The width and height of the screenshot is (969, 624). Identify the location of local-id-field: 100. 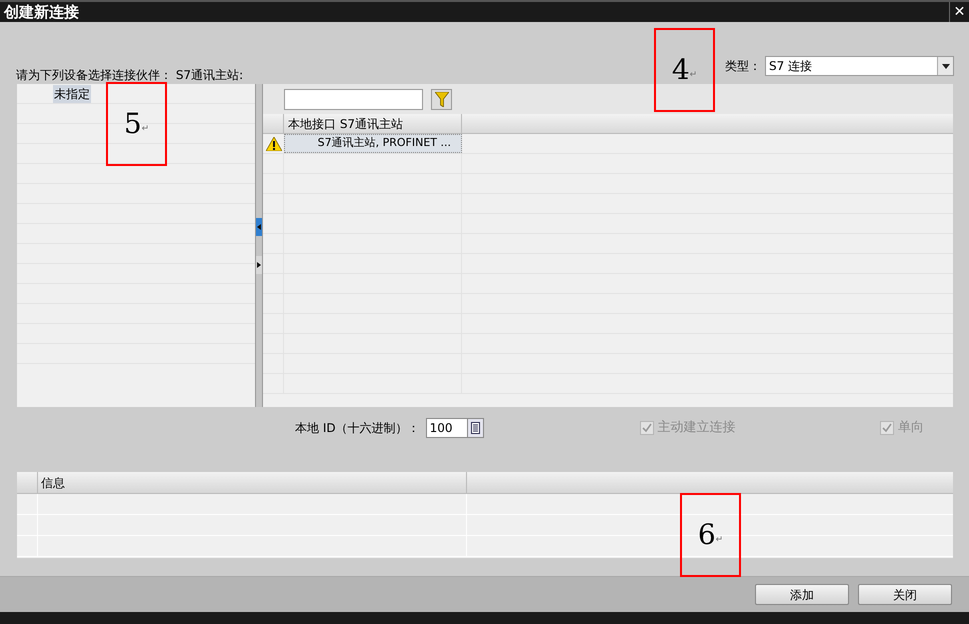
(455, 428).